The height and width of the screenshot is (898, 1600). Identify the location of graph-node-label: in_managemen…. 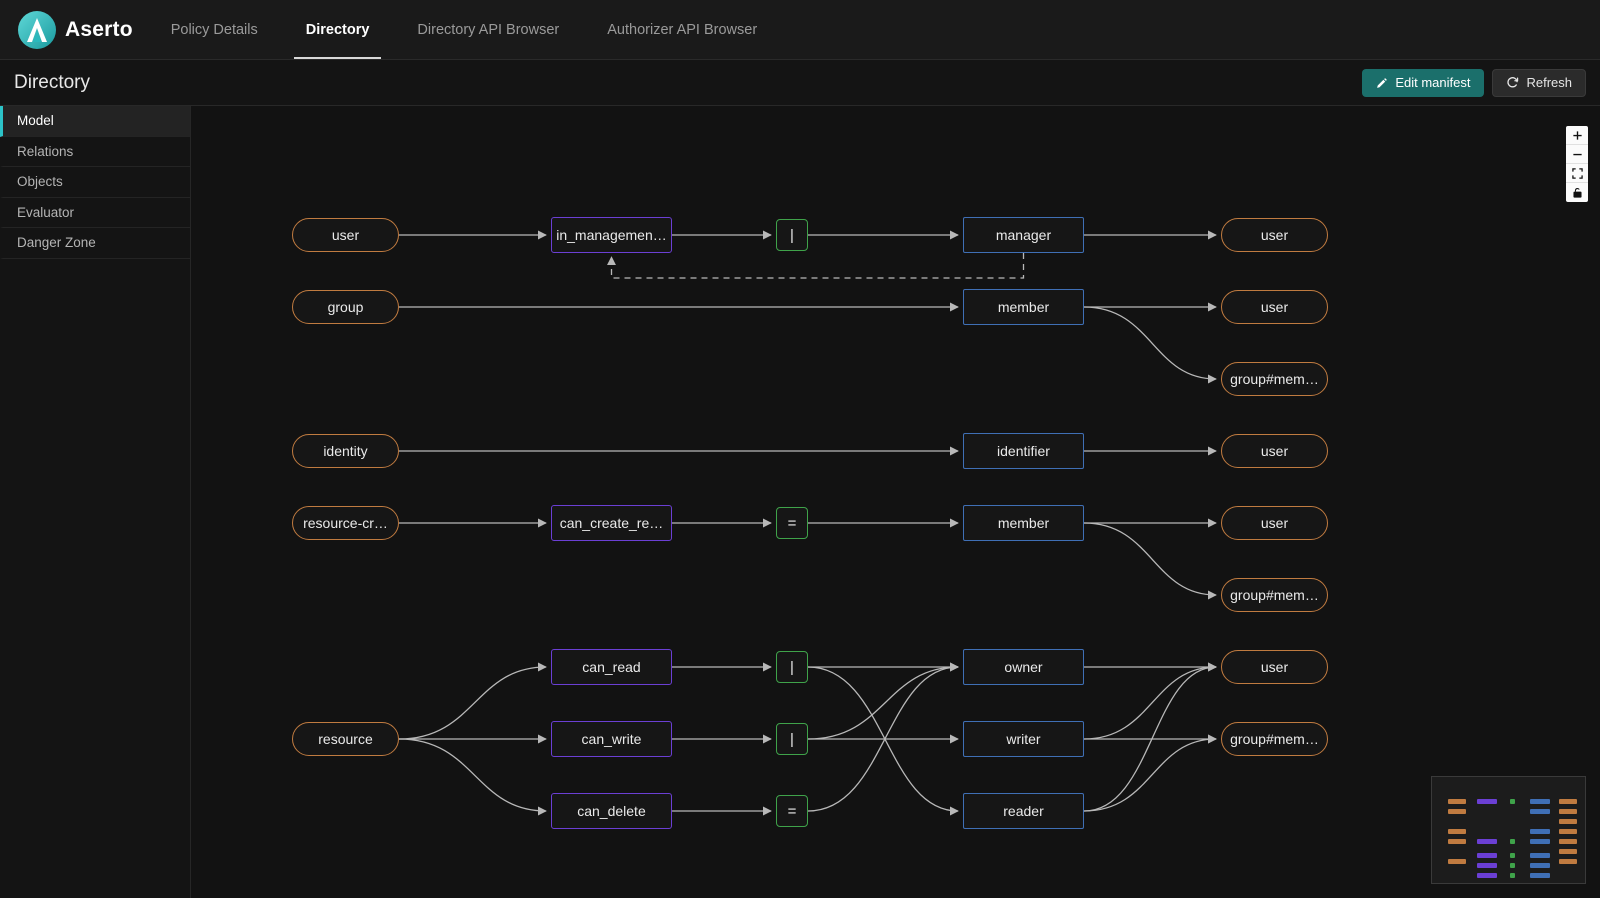
(611, 235).